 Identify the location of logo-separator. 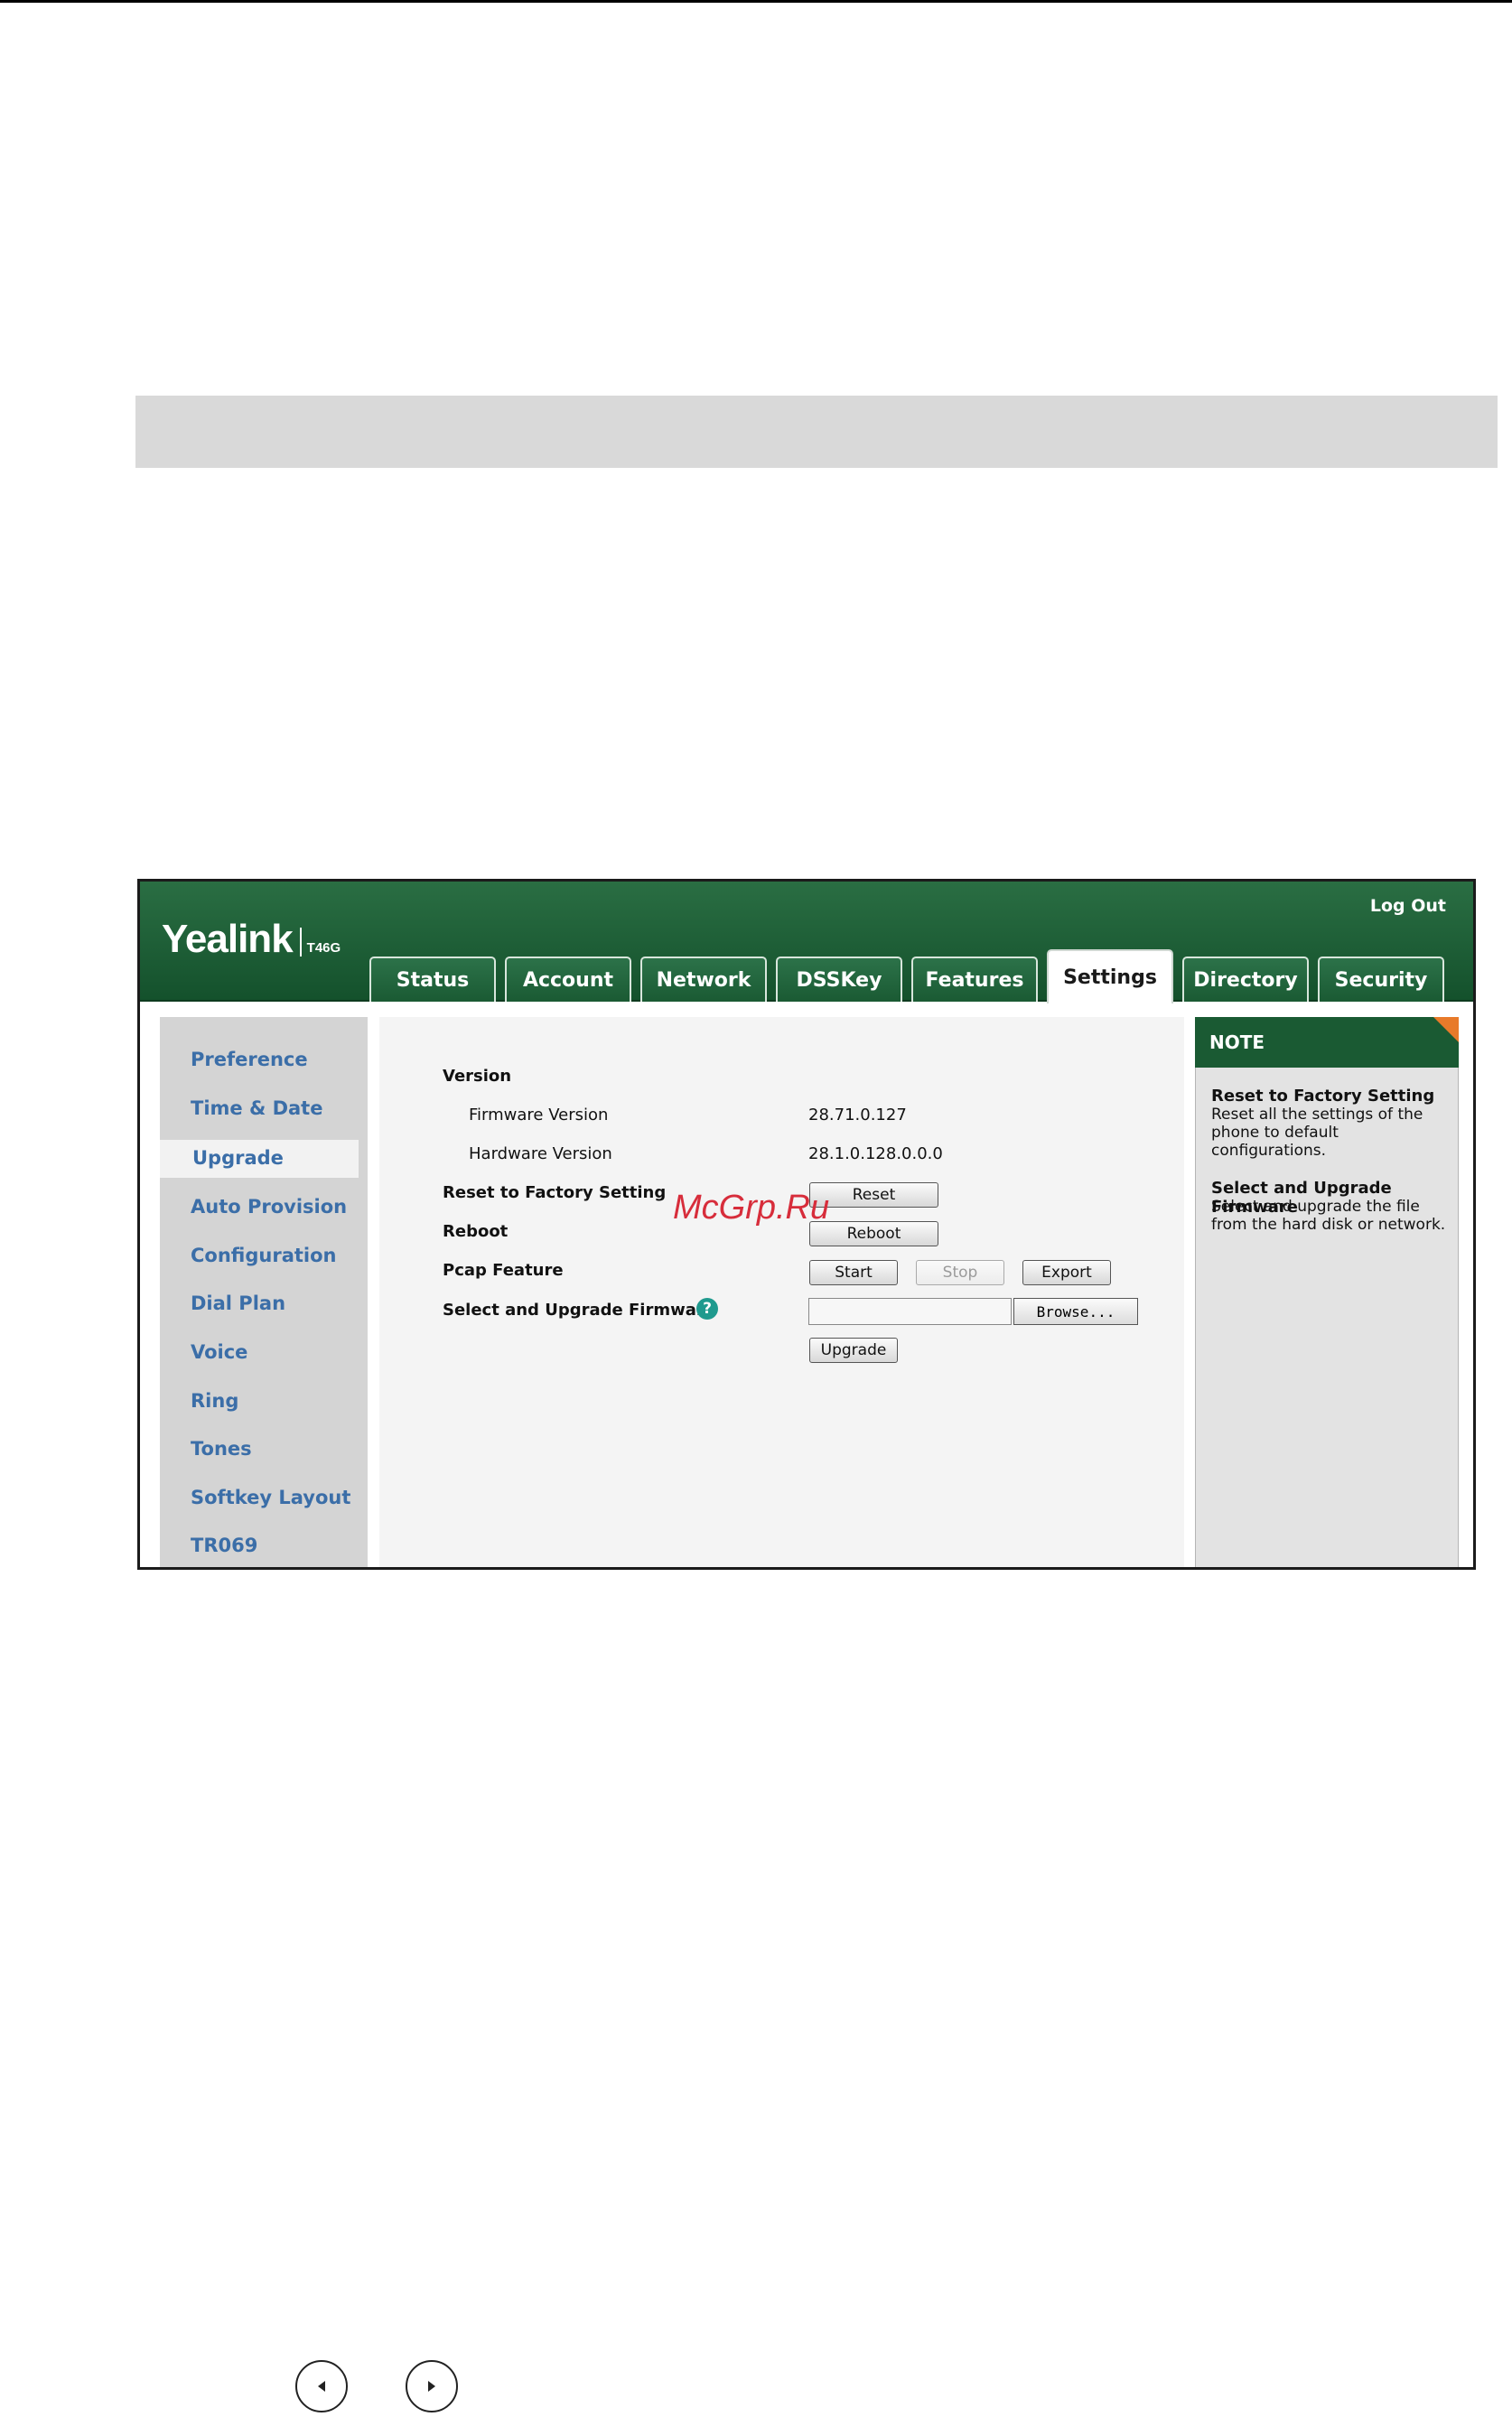
(300, 943).